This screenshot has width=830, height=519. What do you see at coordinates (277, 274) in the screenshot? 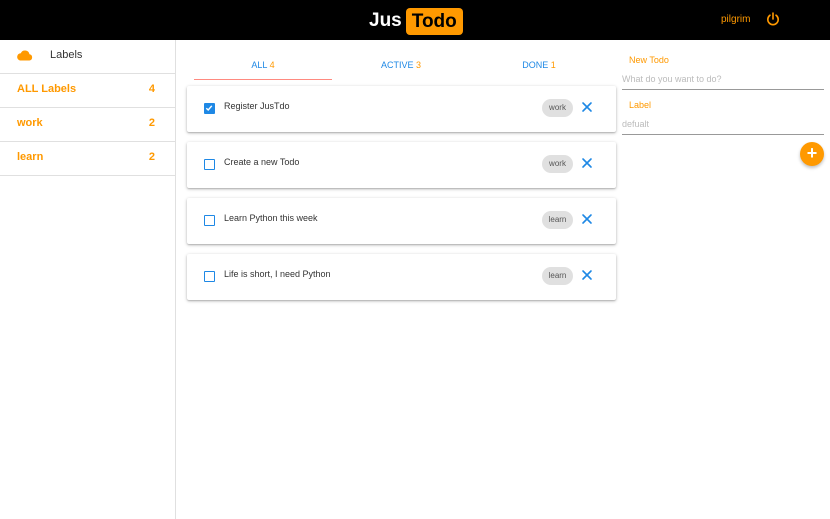
I see `todo-text: Life is short, I need Python` at bounding box center [277, 274].